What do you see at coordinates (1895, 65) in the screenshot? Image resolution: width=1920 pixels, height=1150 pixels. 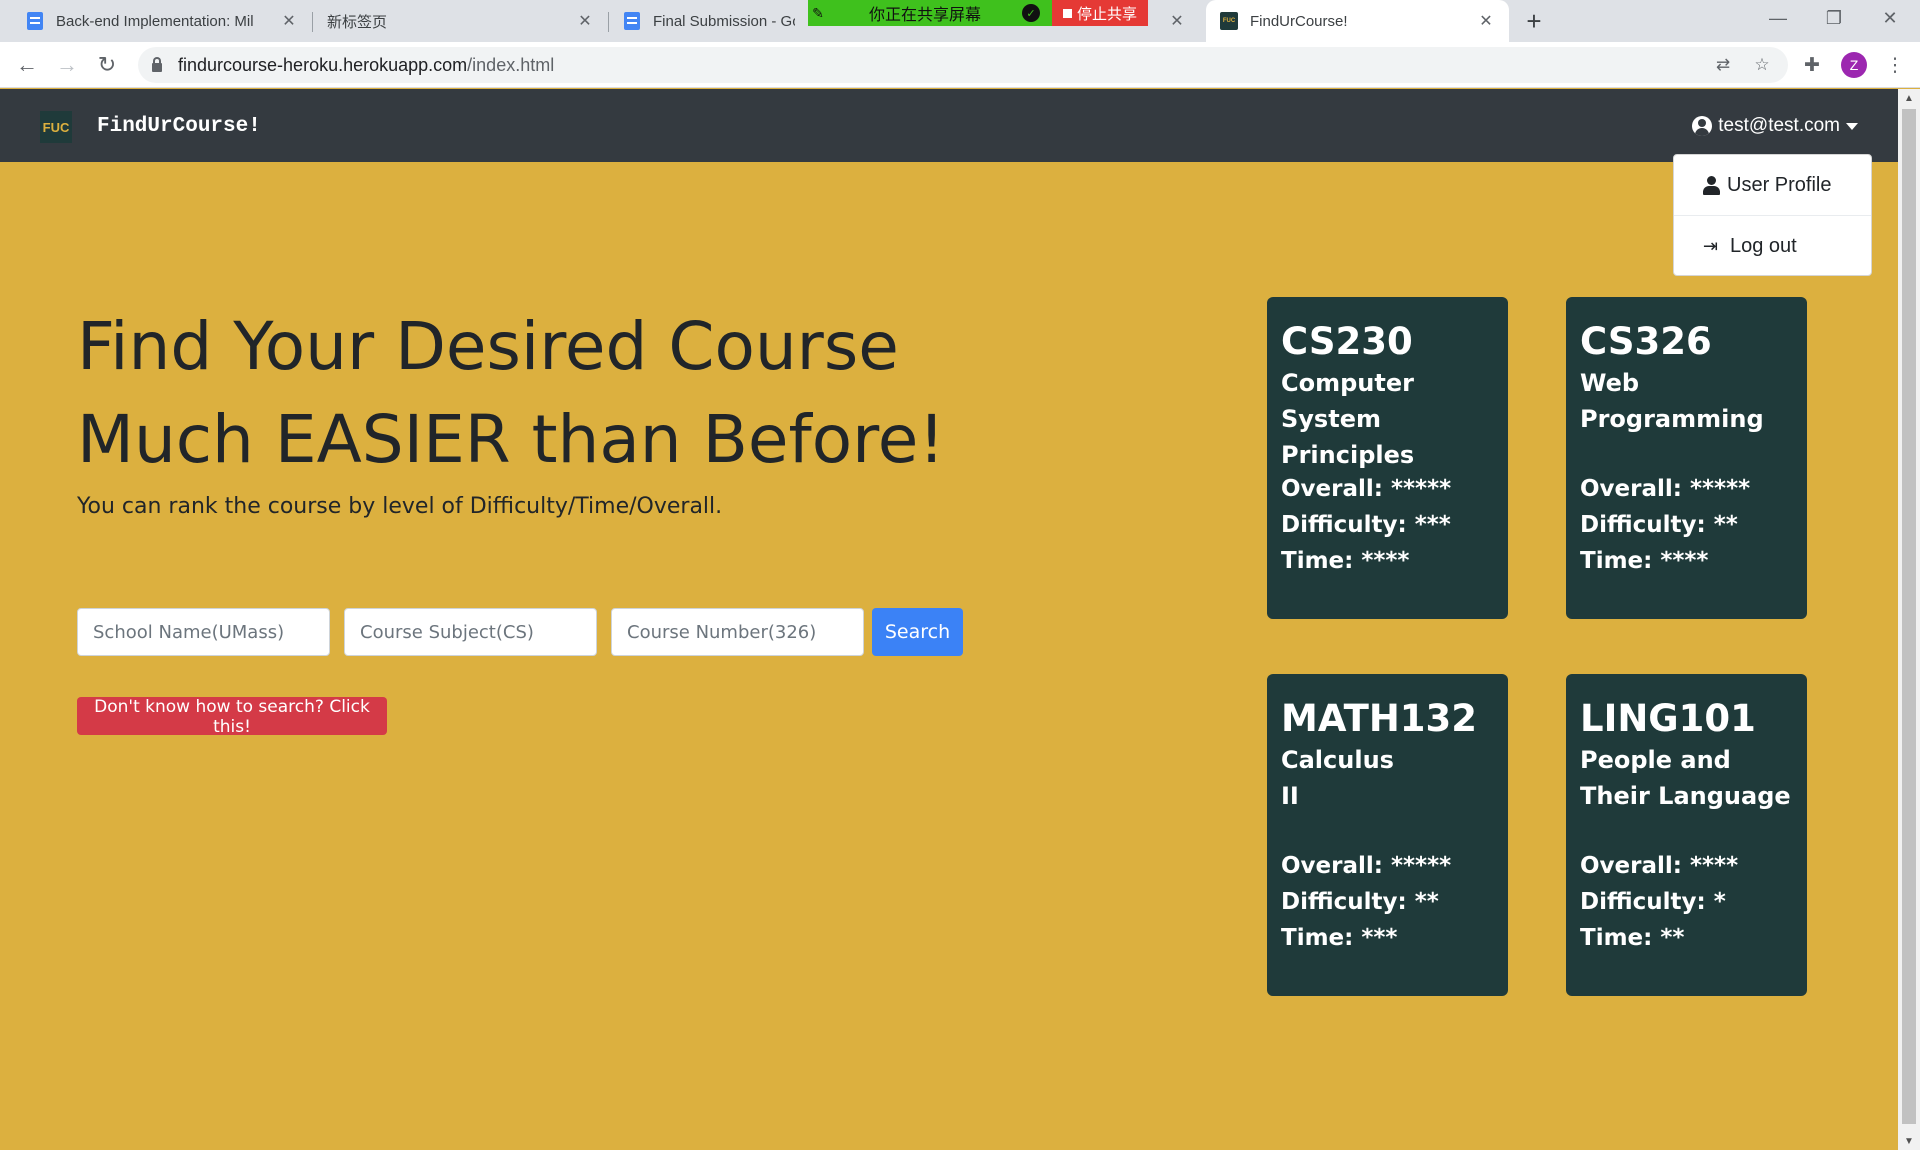 I see `browser-menu-icon: ⋮` at bounding box center [1895, 65].